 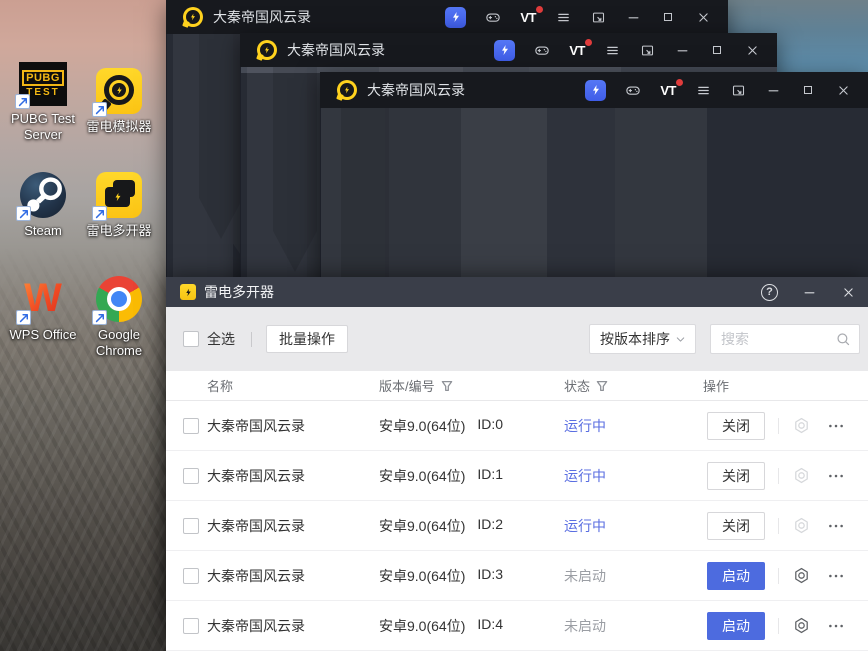 What do you see at coordinates (490, 523) in the screenshot?
I see `instance-id: ID:2` at bounding box center [490, 523].